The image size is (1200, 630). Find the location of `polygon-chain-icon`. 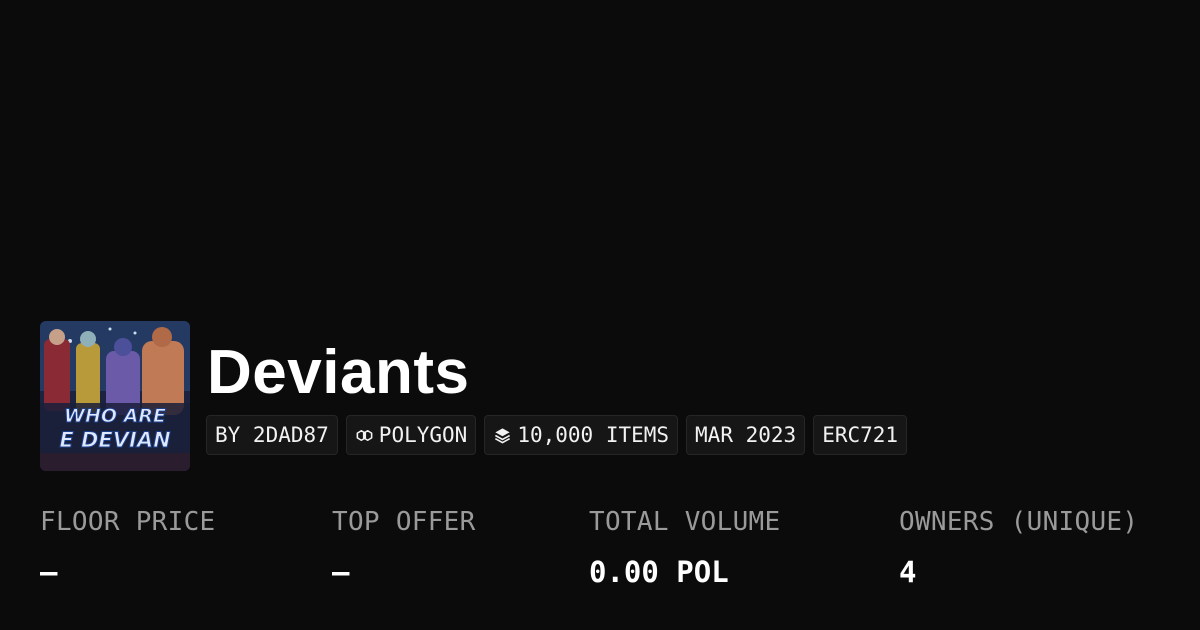

polygon-chain-icon is located at coordinates (364, 435).